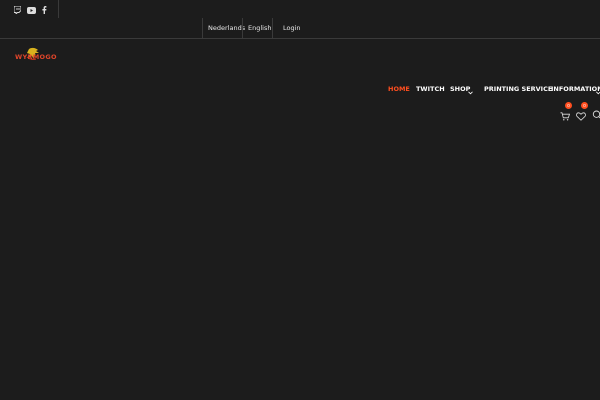 This screenshot has height=400, width=600. I want to click on twitch-icon, so click(17, 10).